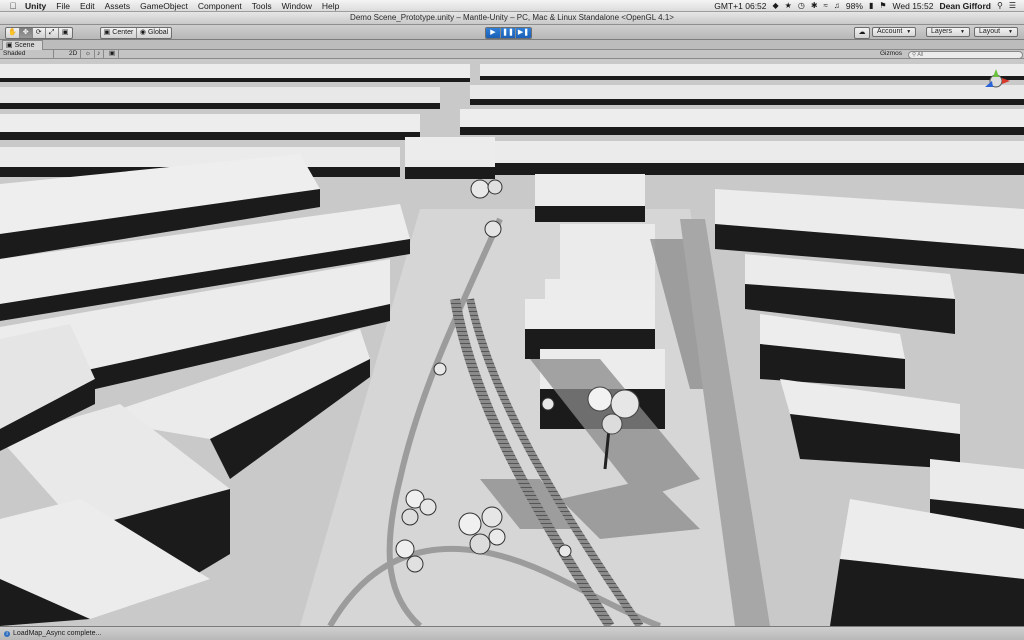 The image size is (1024, 640). Describe the element at coordinates (7, 633) in the screenshot. I see `info-icon: i` at that location.